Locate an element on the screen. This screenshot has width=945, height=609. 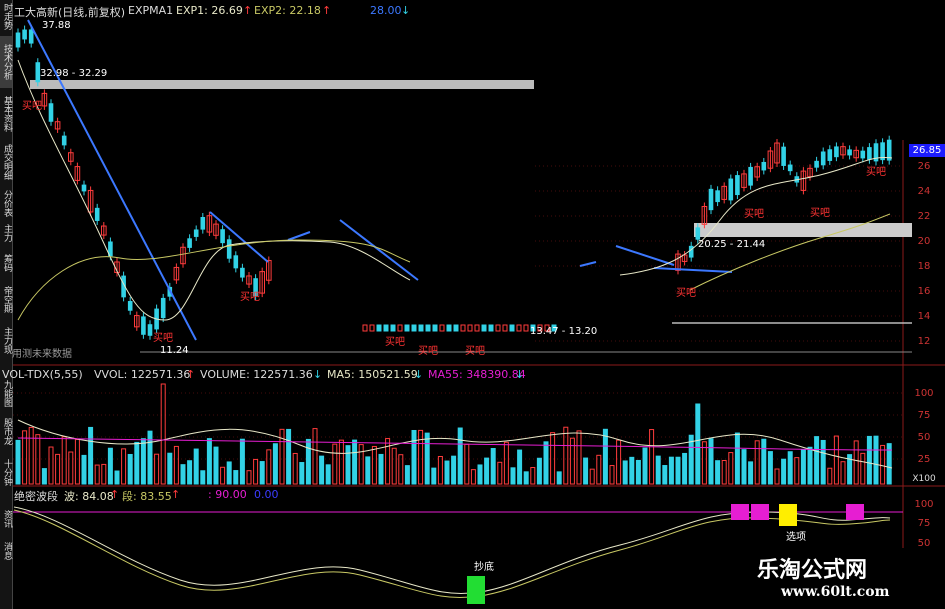
yellow-marker is located at coordinates (788, 515).